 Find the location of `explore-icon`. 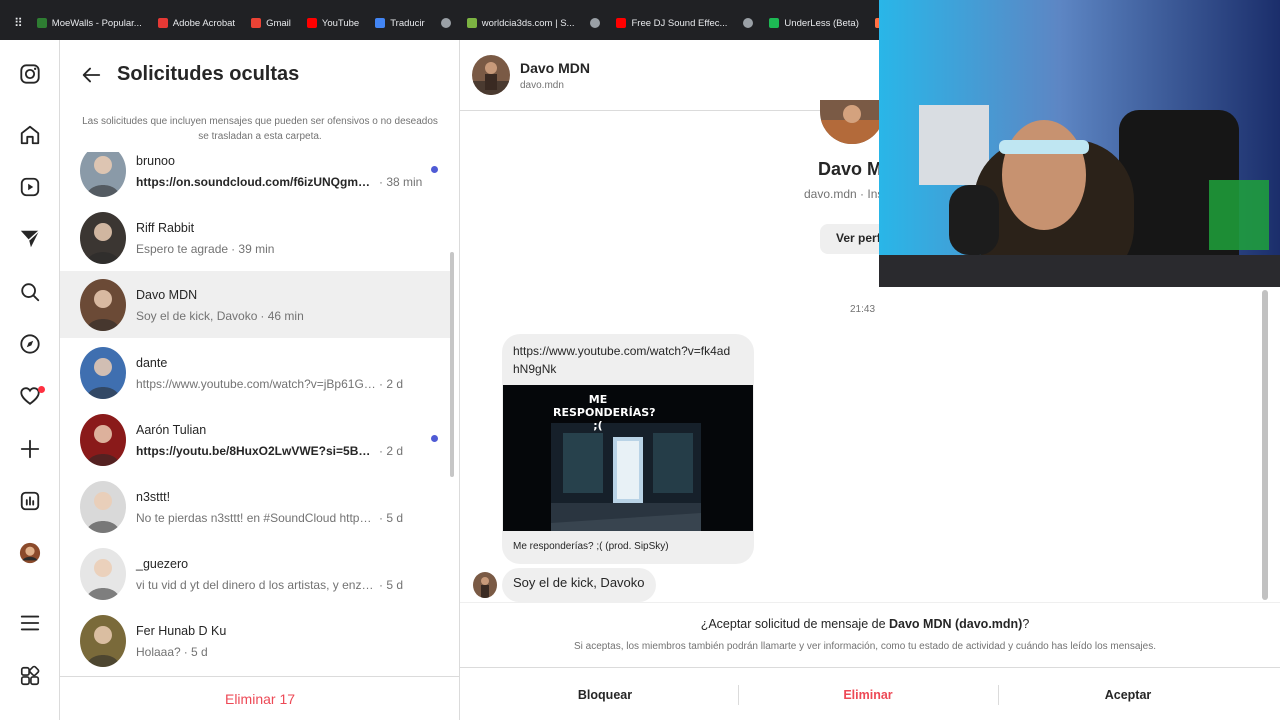

explore-icon is located at coordinates (30, 344).